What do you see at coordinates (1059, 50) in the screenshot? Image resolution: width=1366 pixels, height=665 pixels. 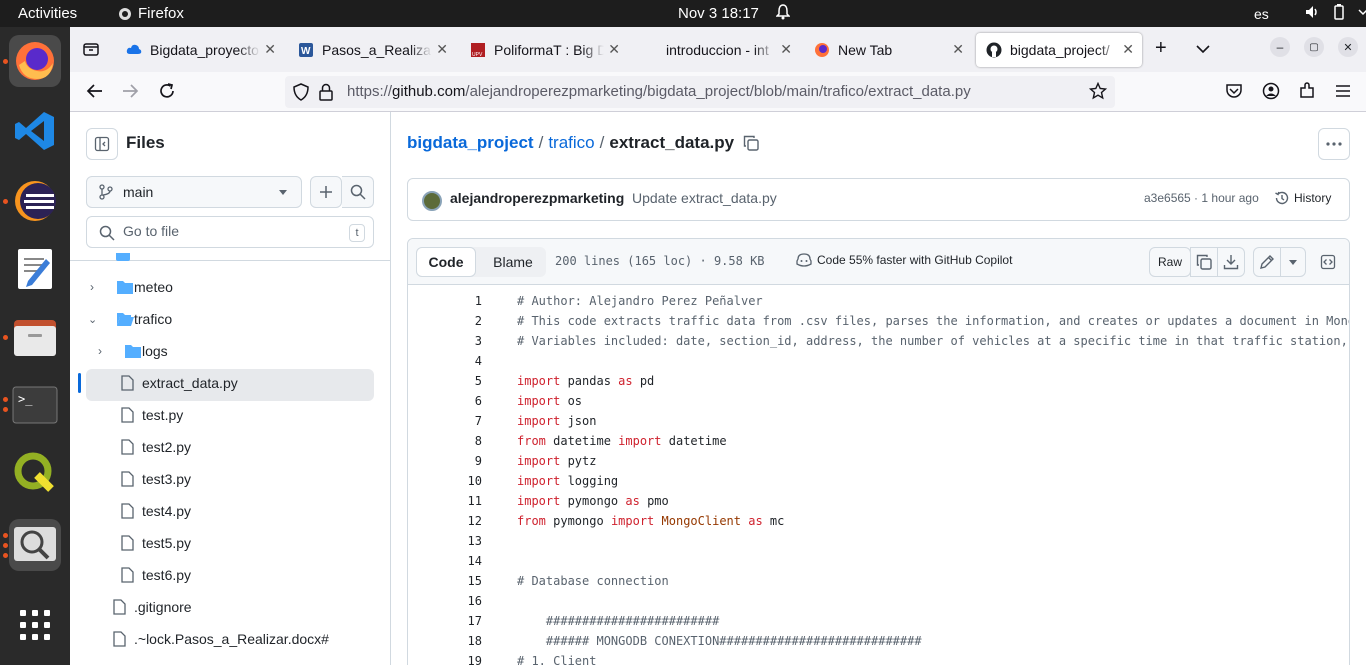 I see `tab-bigdata-project: bigdata_project/ ✕` at bounding box center [1059, 50].